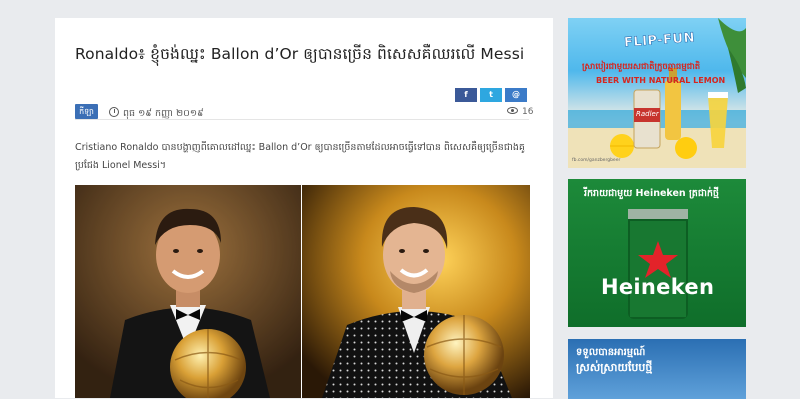  What do you see at coordinates (658, 287) in the screenshot?
I see `ad-heineken-brand: Heineken` at bounding box center [658, 287].